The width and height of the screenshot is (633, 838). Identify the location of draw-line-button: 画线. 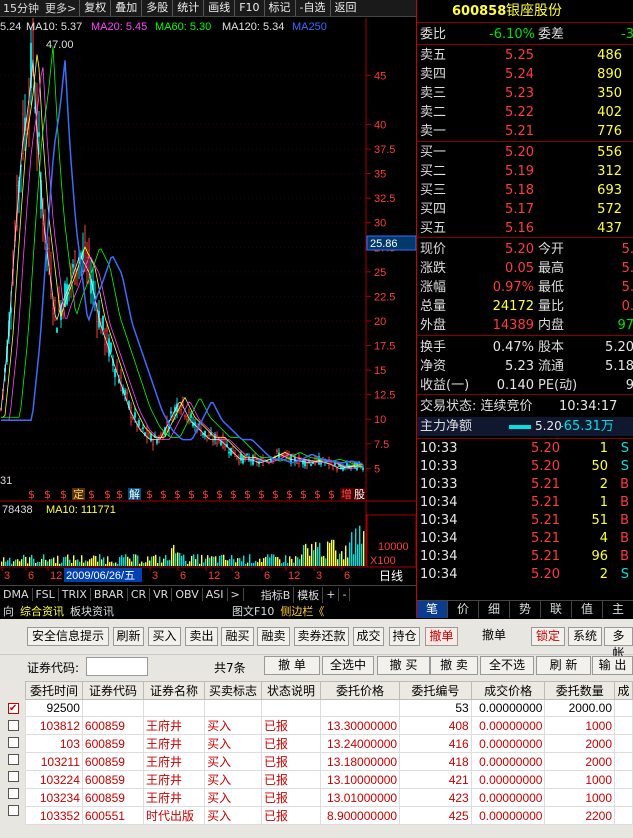
(218, 8).